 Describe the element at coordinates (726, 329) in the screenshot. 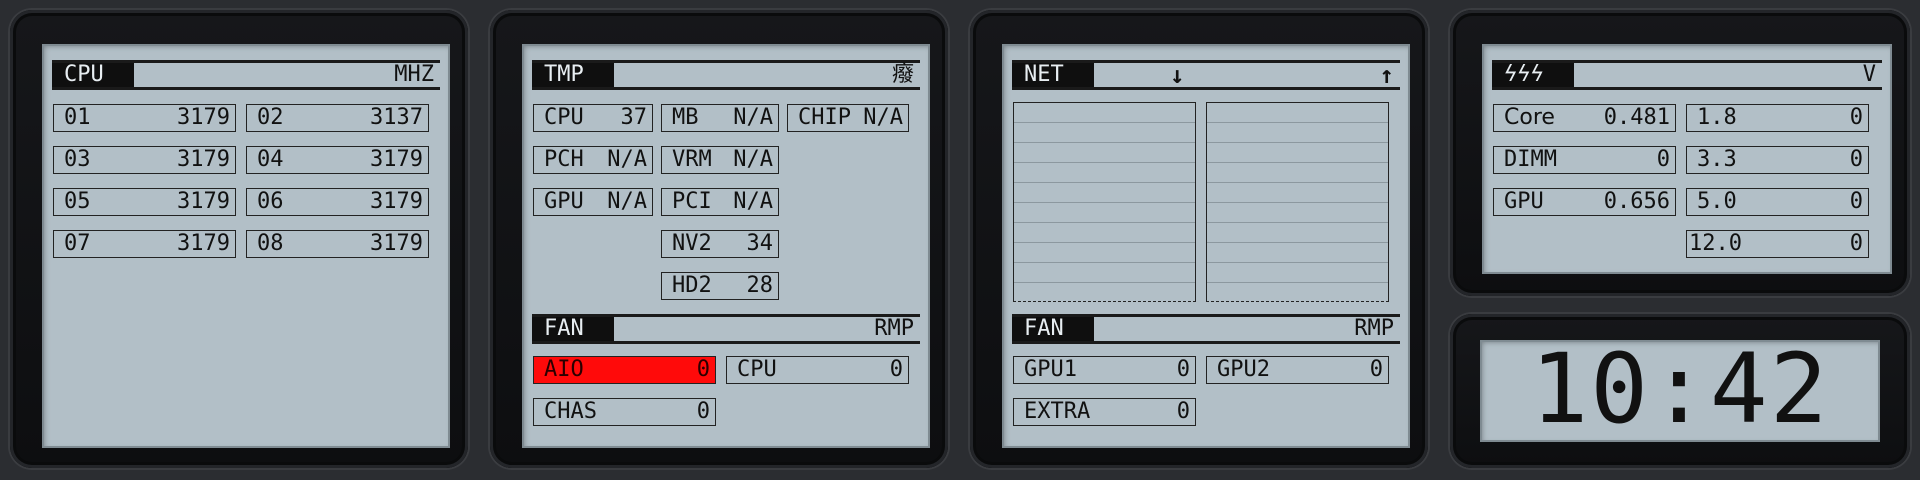

I see `fan-header: FAN RMP` at that location.